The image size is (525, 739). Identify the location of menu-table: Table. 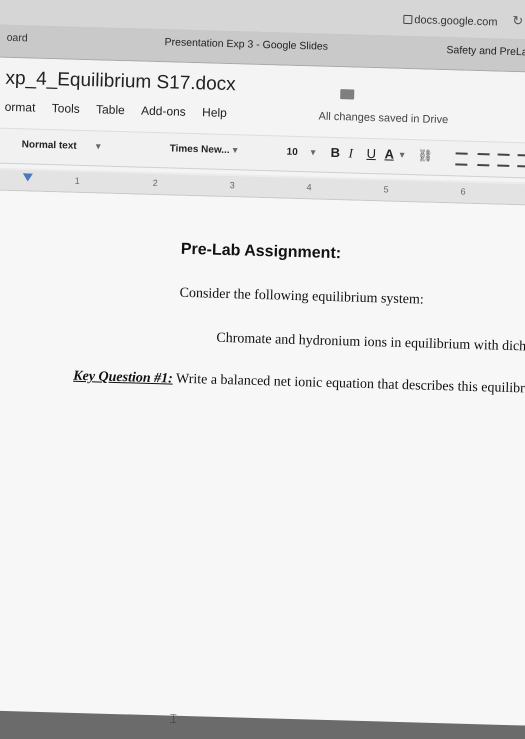
(110, 109).